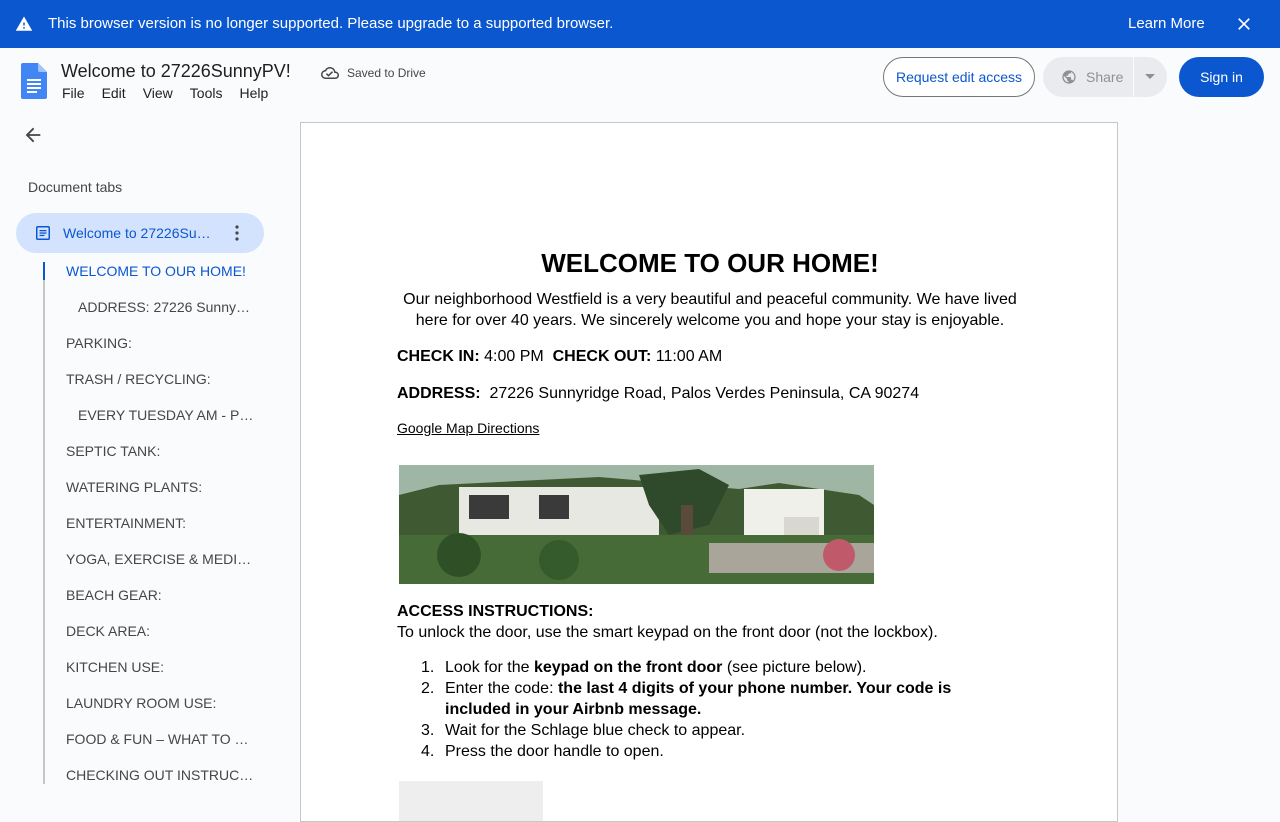 This screenshot has width=1280, height=822. What do you see at coordinates (161, 487) in the screenshot?
I see `outline-item: WATERING PLANTS:` at bounding box center [161, 487].